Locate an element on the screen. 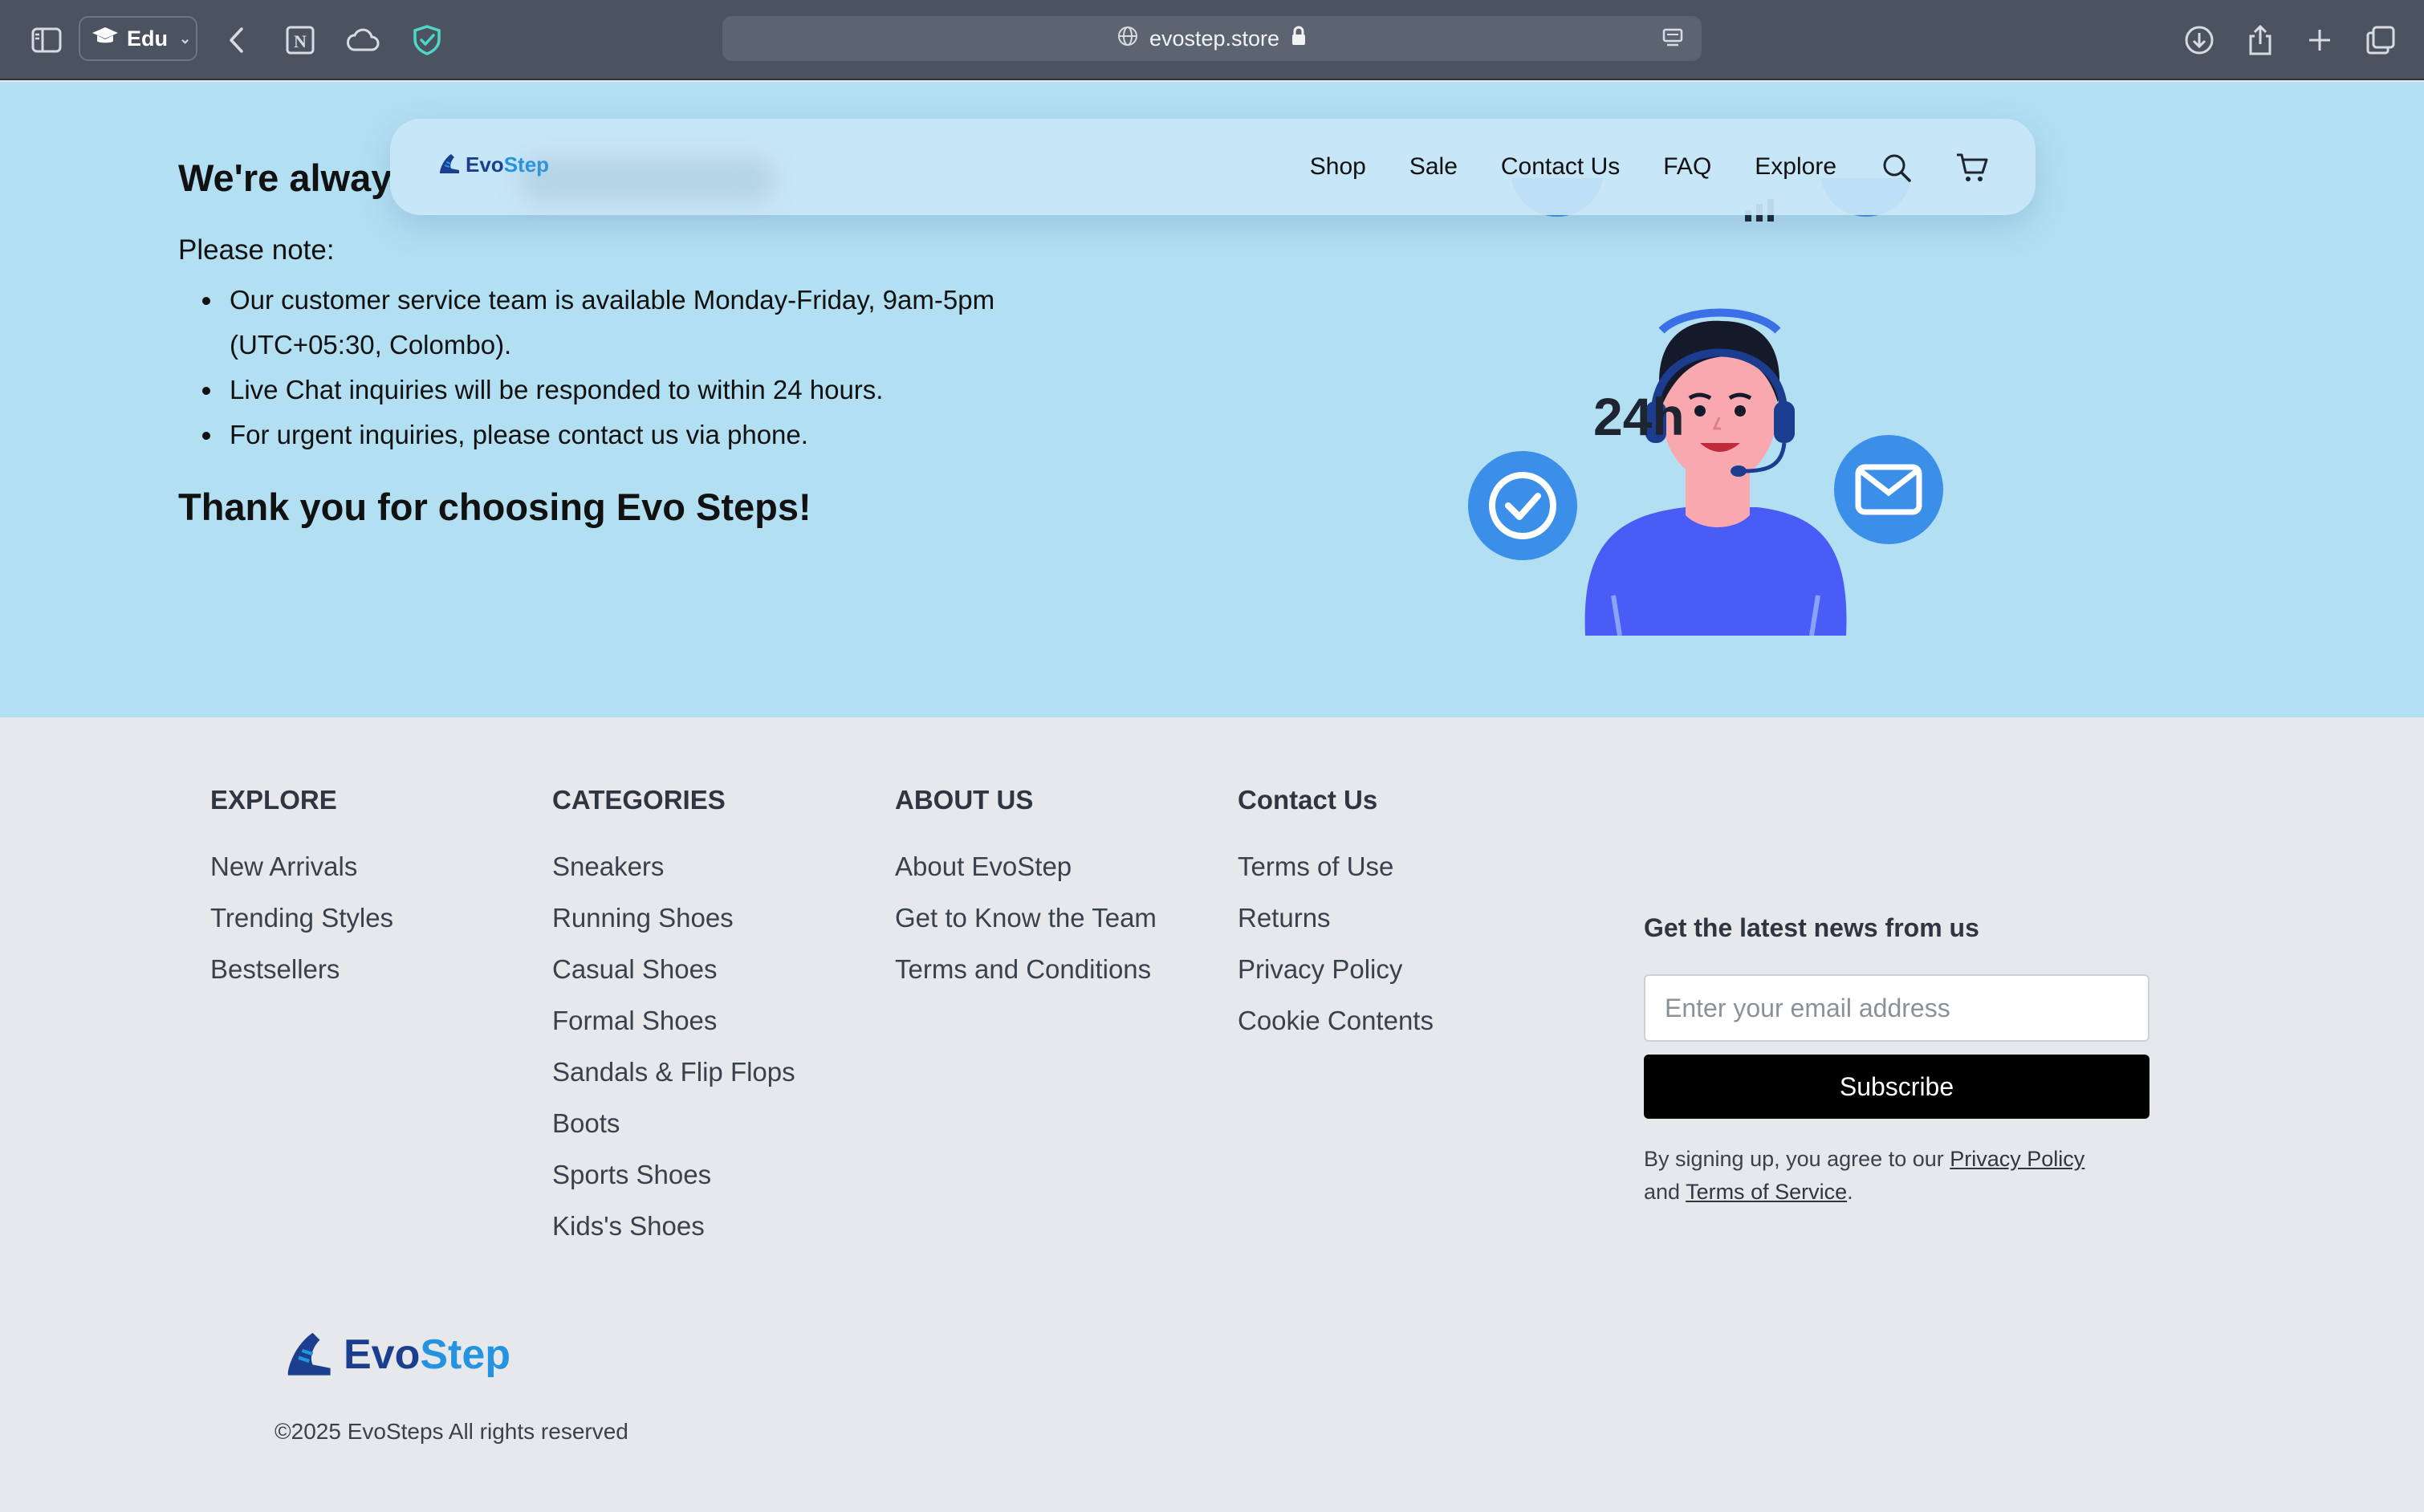 The height and width of the screenshot is (1512, 2424). illustration-24h-label: 24h is located at coordinates (1639, 416).